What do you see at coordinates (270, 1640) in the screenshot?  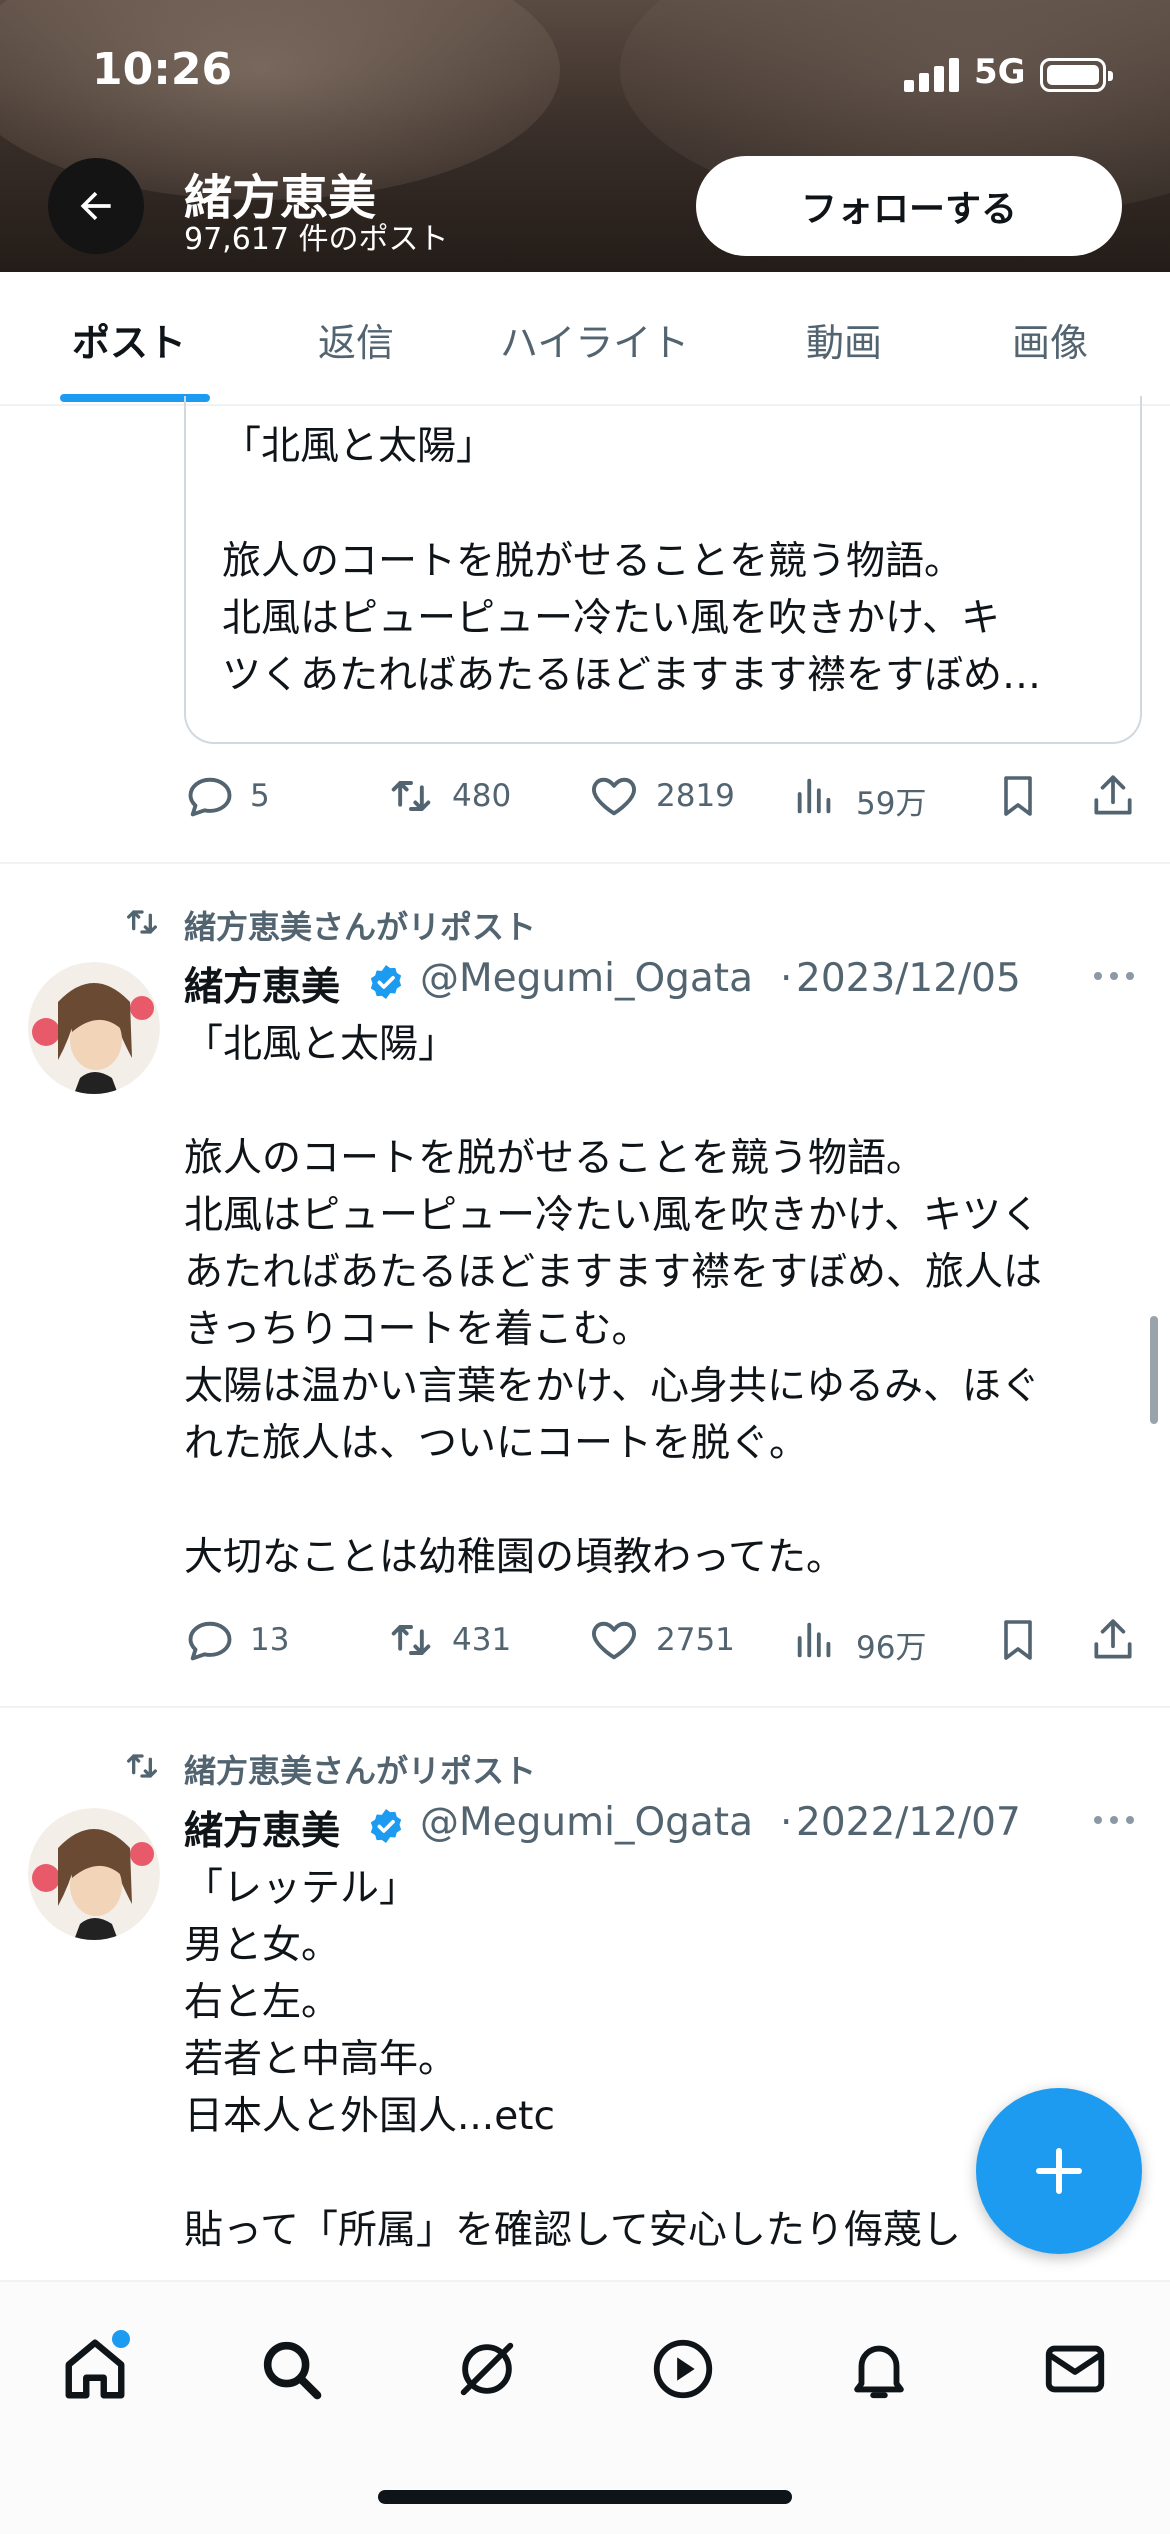 I see `reply-count: 13` at bounding box center [270, 1640].